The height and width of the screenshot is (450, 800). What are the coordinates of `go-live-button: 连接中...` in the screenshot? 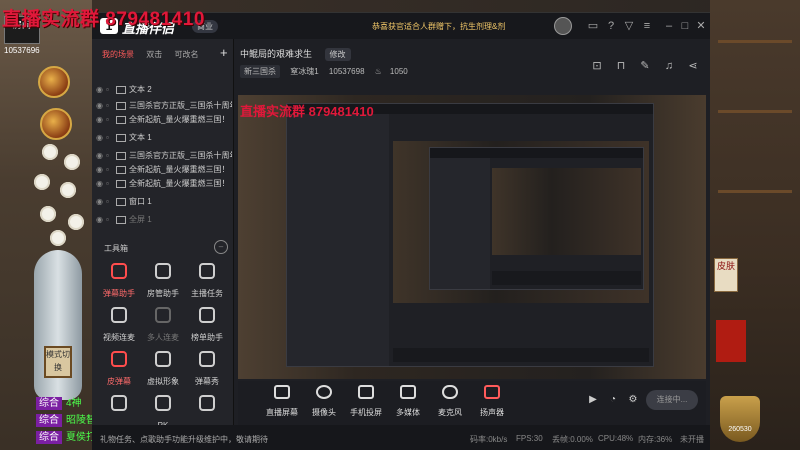 It's located at (672, 400).